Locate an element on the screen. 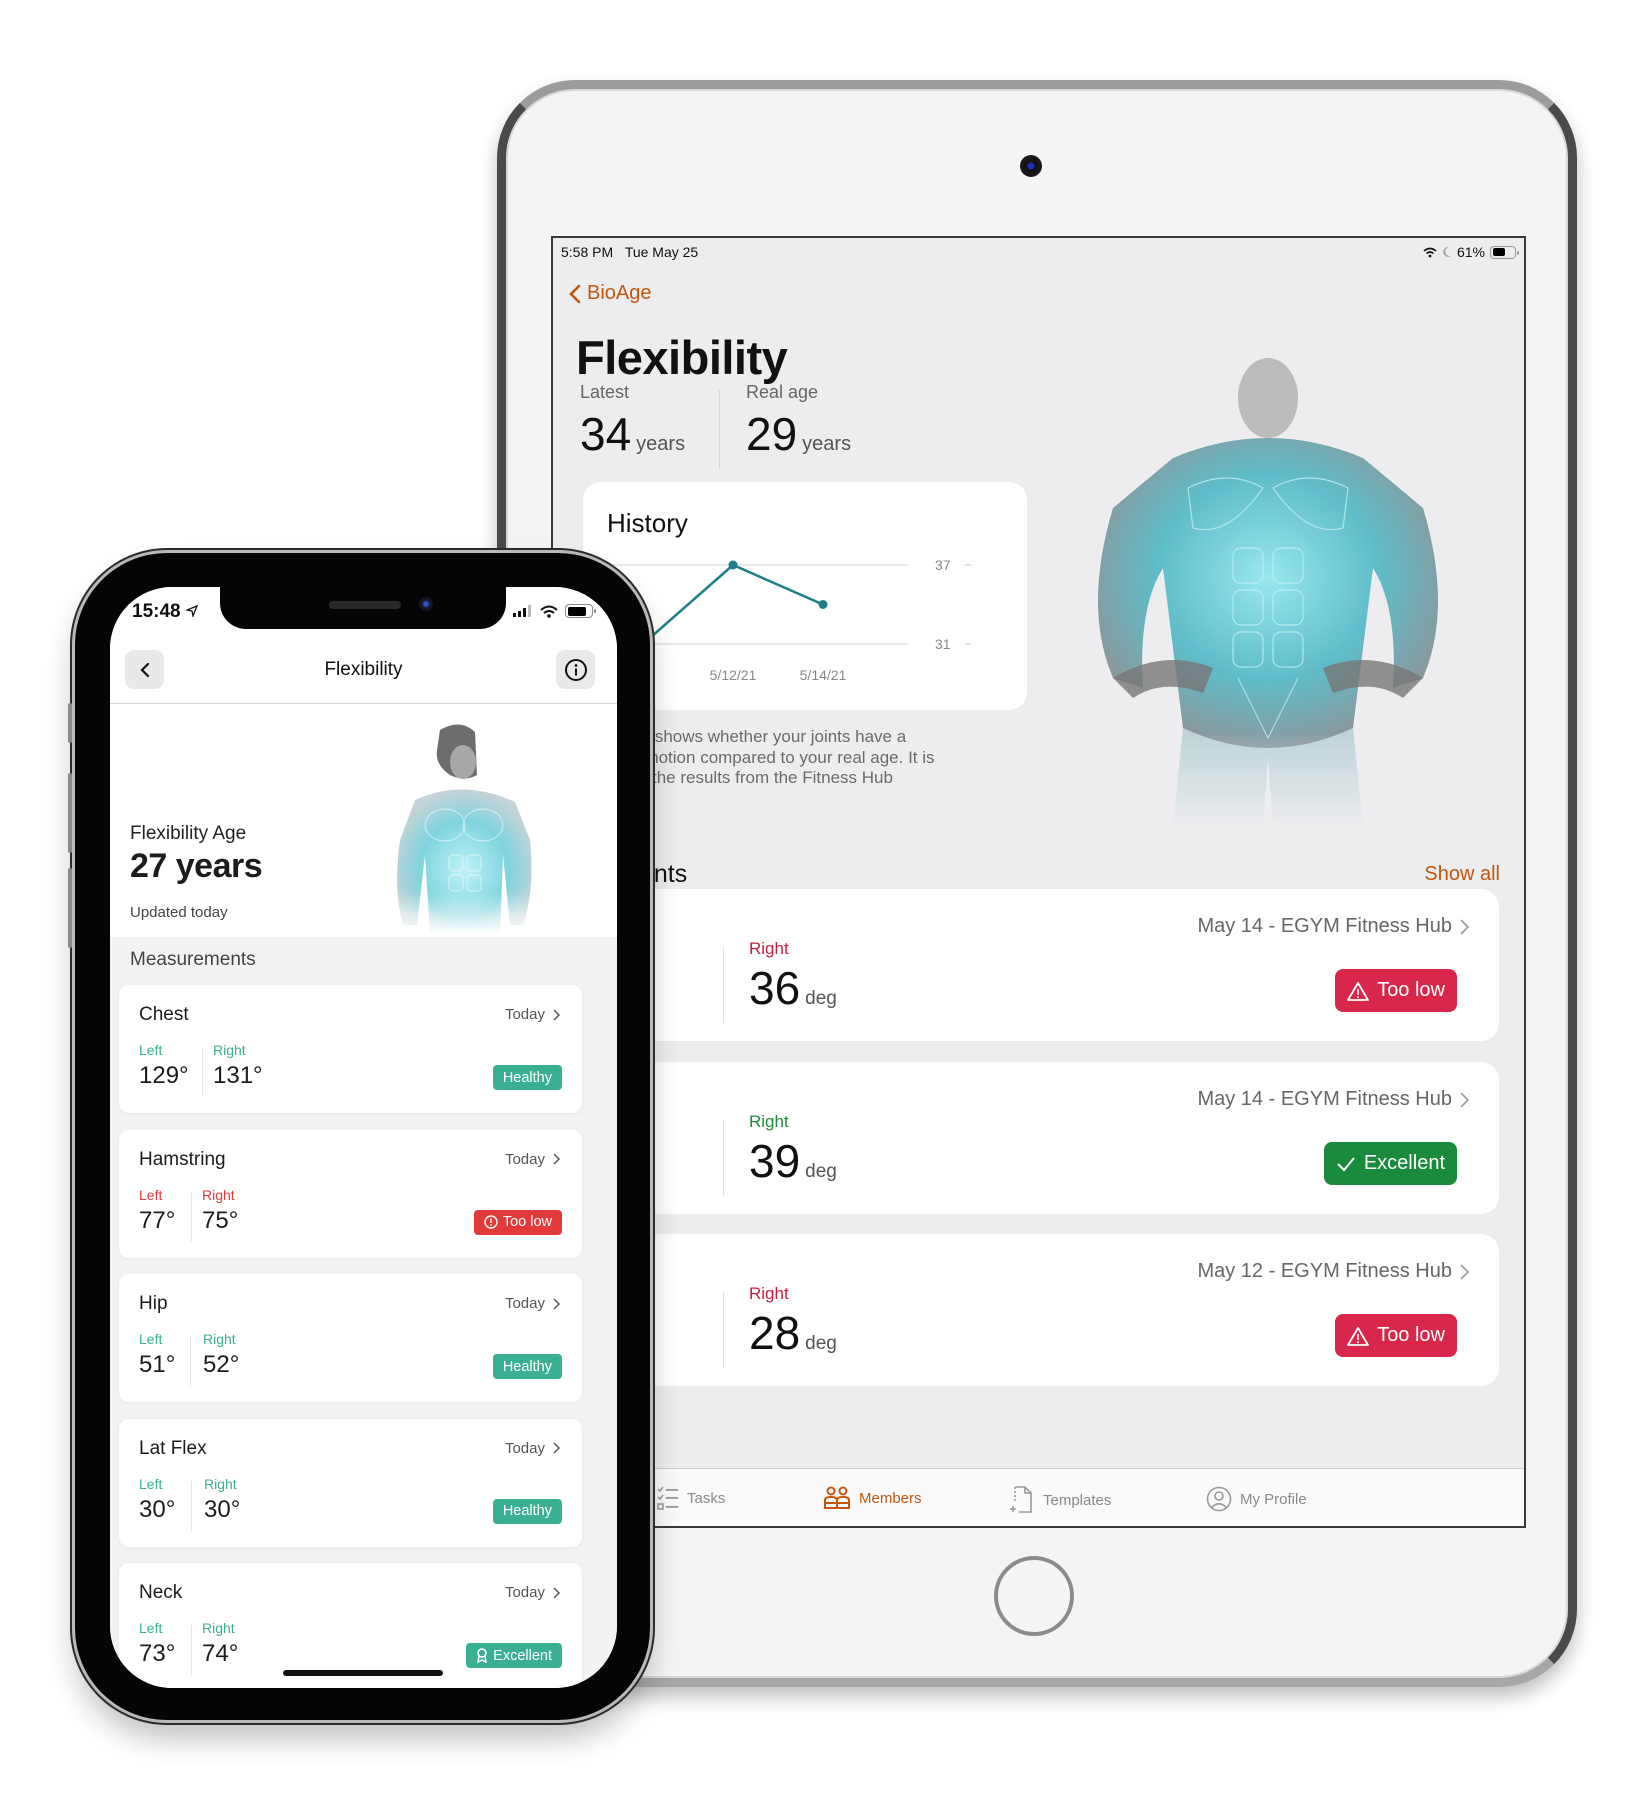  phone-mute-switch is located at coordinates (70, 723).